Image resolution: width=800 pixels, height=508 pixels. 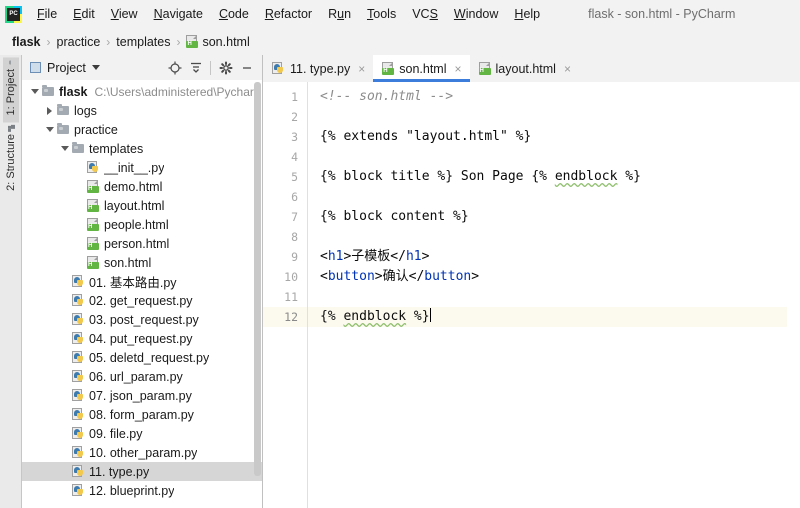 What do you see at coordinates (234, 14) in the screenshot?
I see `menu-item-code: Code` at bounding box center [234, 14].